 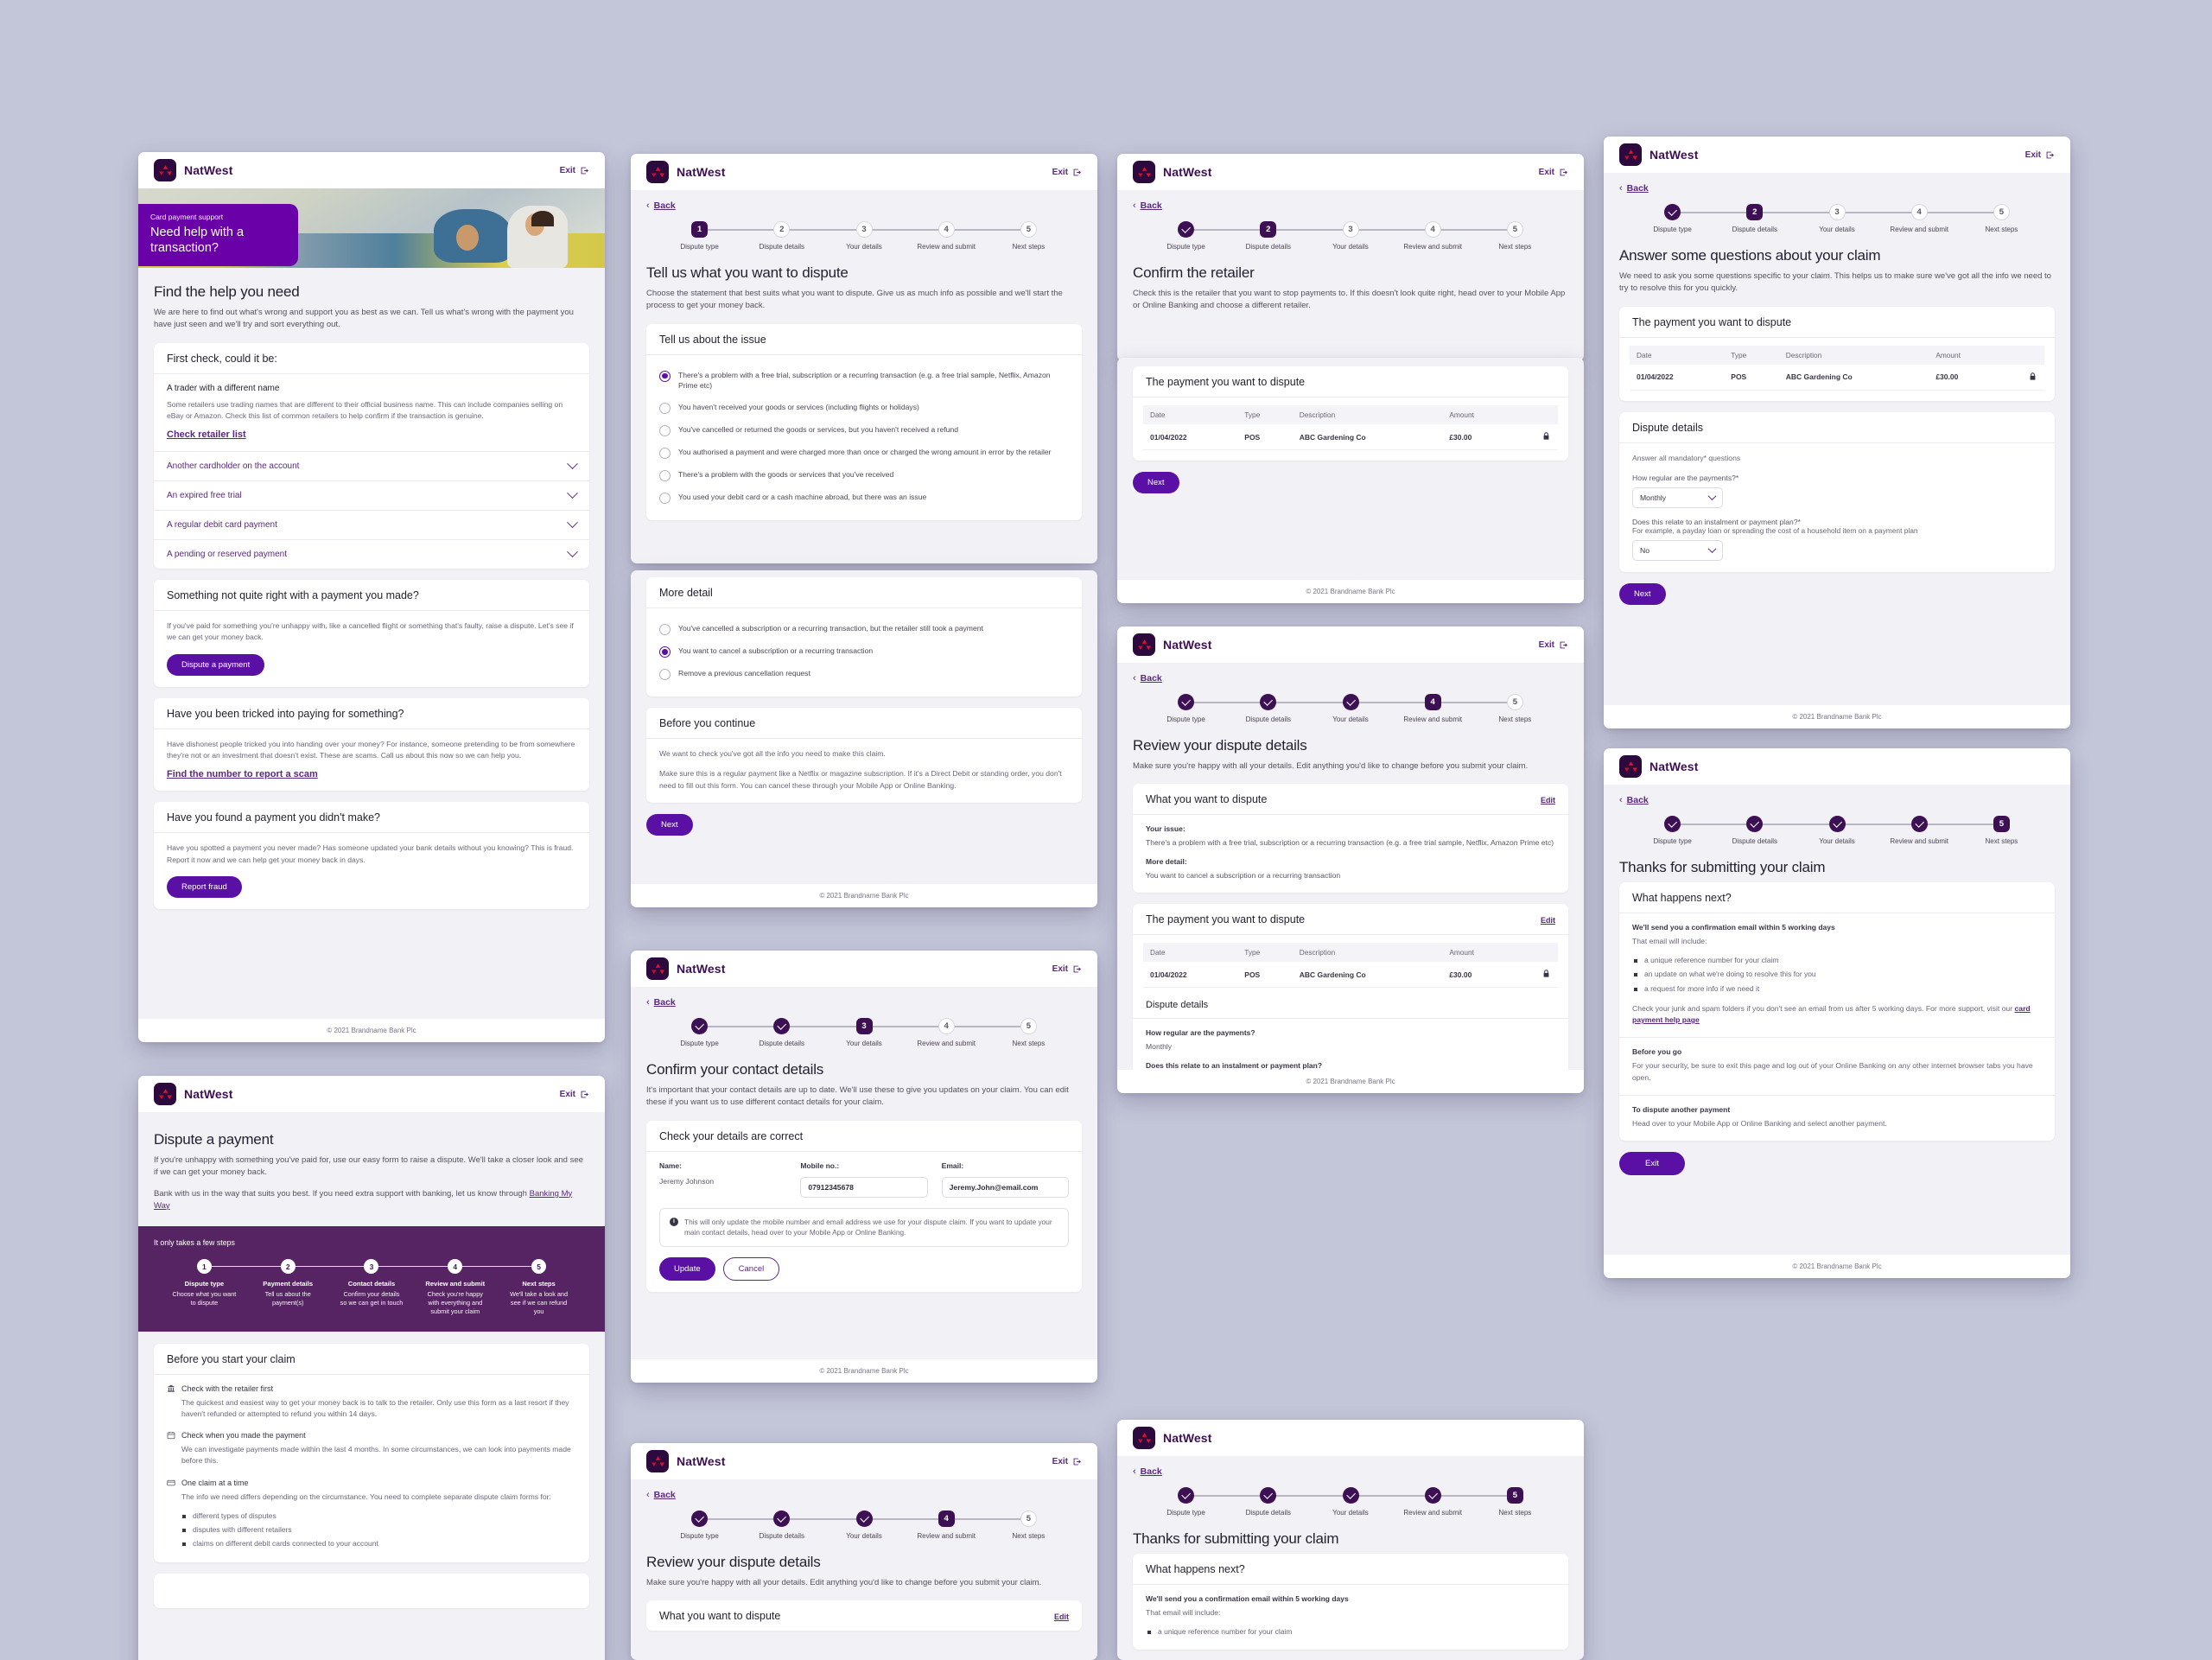 What do you see at coordinates (187, 217) in the screenshot?
I see `hero-kicker: Card payment support` at bounding box center [187, 217].